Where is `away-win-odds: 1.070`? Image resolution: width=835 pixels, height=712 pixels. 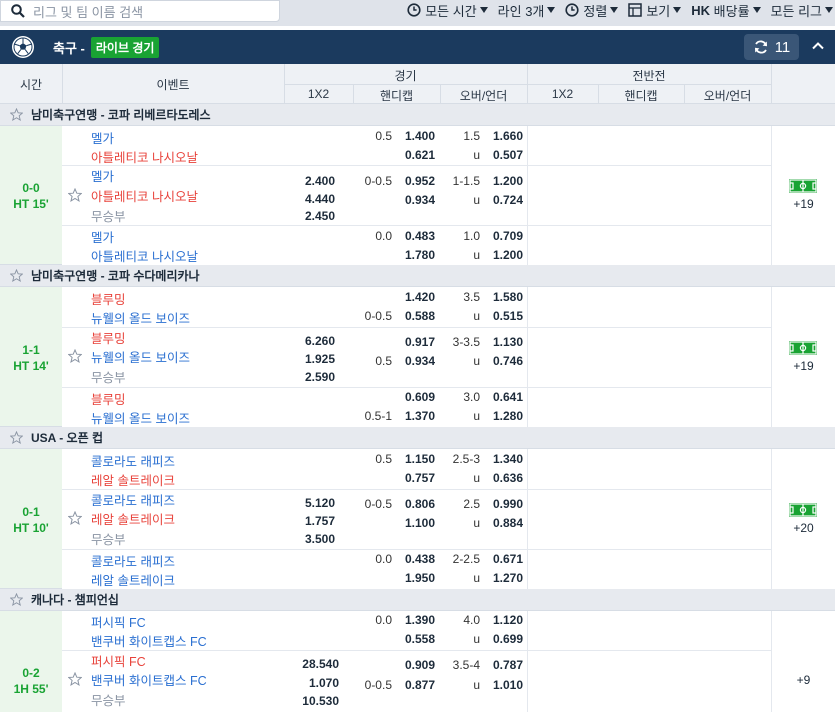
away-win-odds: 1.070 is located at coordinates (324, 683).